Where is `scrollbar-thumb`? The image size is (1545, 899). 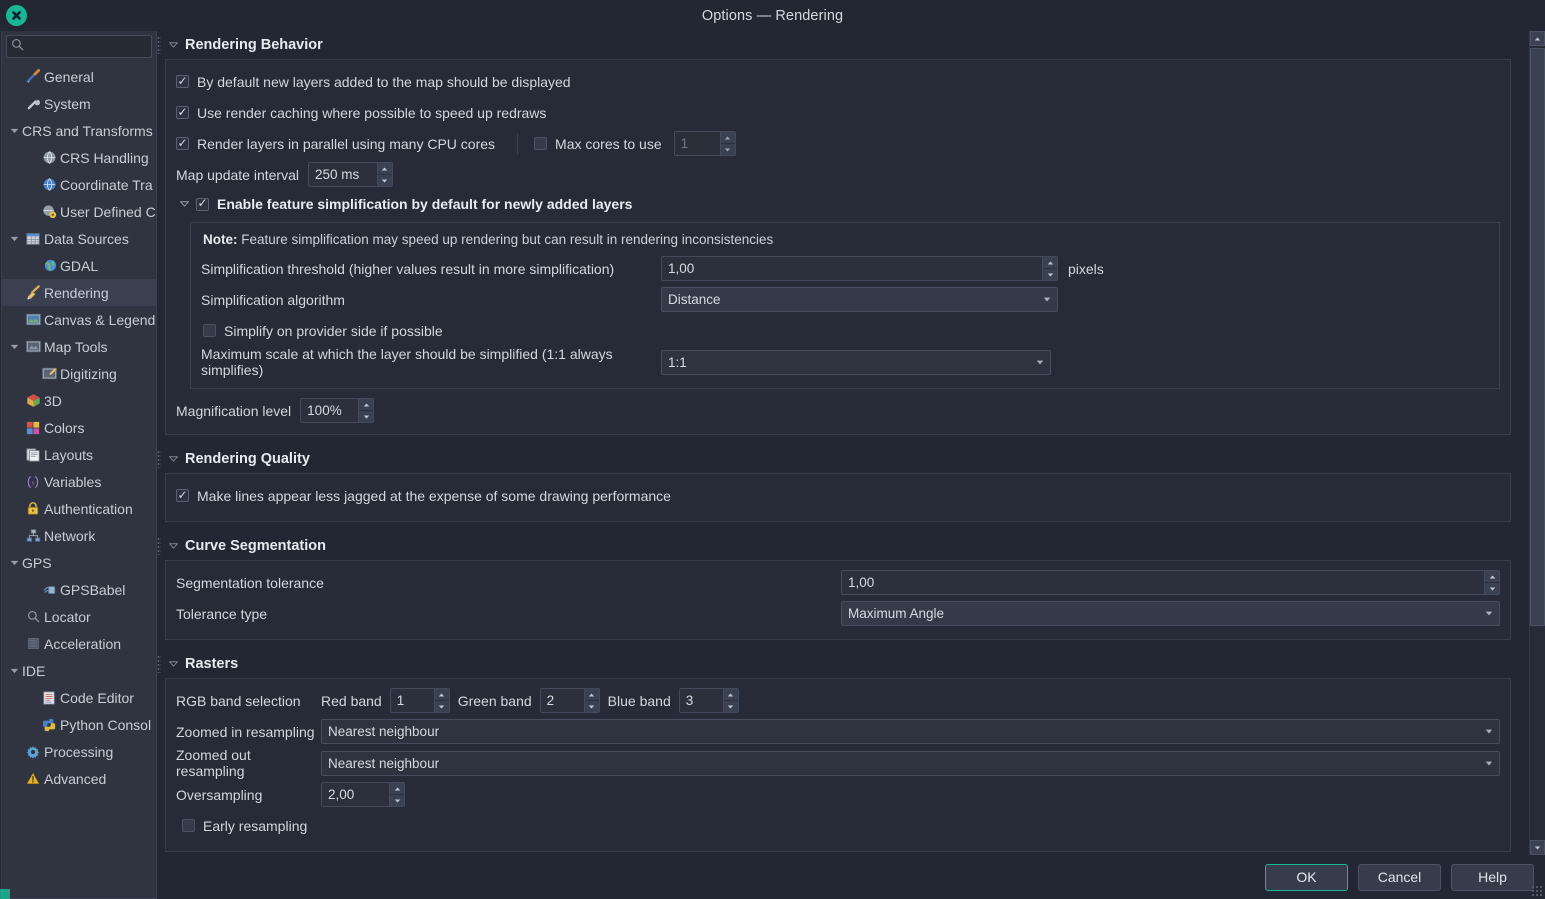 scrollbar-thumb is located at coordinates (1537, 337).